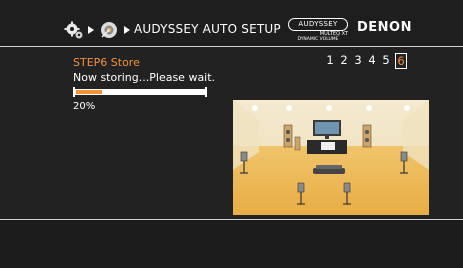  What do you see at coordinates (318, 39) in the screenshot?
I see `audyssey-sub2: DYNAMIC VOLUME` at bounding box center [318, 39].